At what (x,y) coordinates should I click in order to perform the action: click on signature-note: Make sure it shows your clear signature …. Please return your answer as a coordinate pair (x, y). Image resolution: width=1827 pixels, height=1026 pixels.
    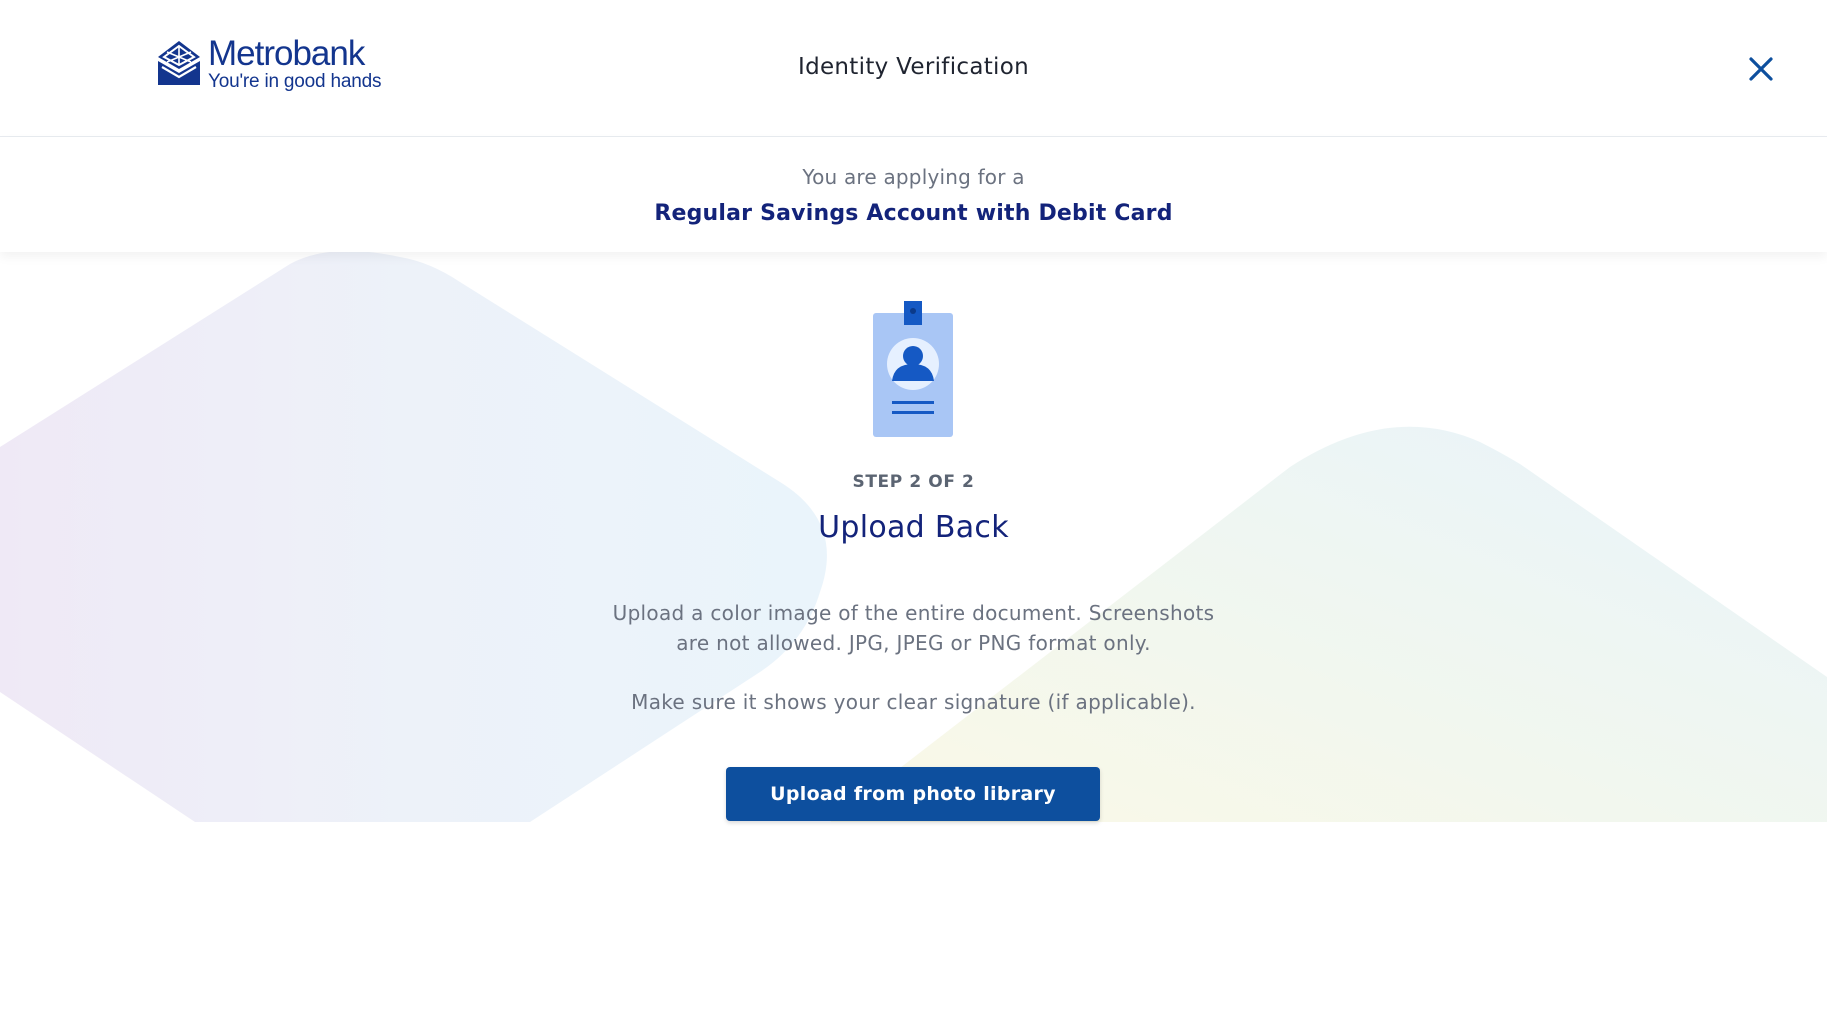
    Looking at the image, I should click on (913, 702).